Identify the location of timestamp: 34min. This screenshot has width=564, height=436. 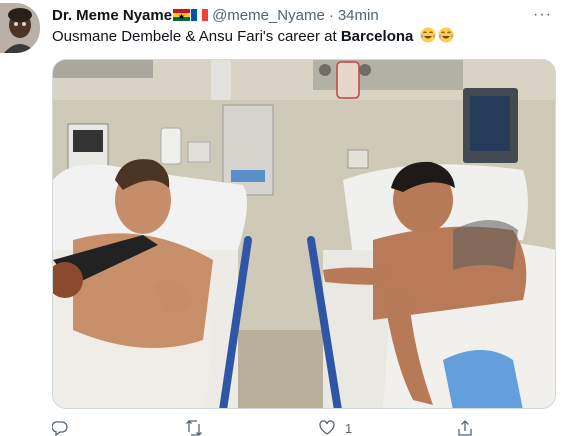
(358, 15).